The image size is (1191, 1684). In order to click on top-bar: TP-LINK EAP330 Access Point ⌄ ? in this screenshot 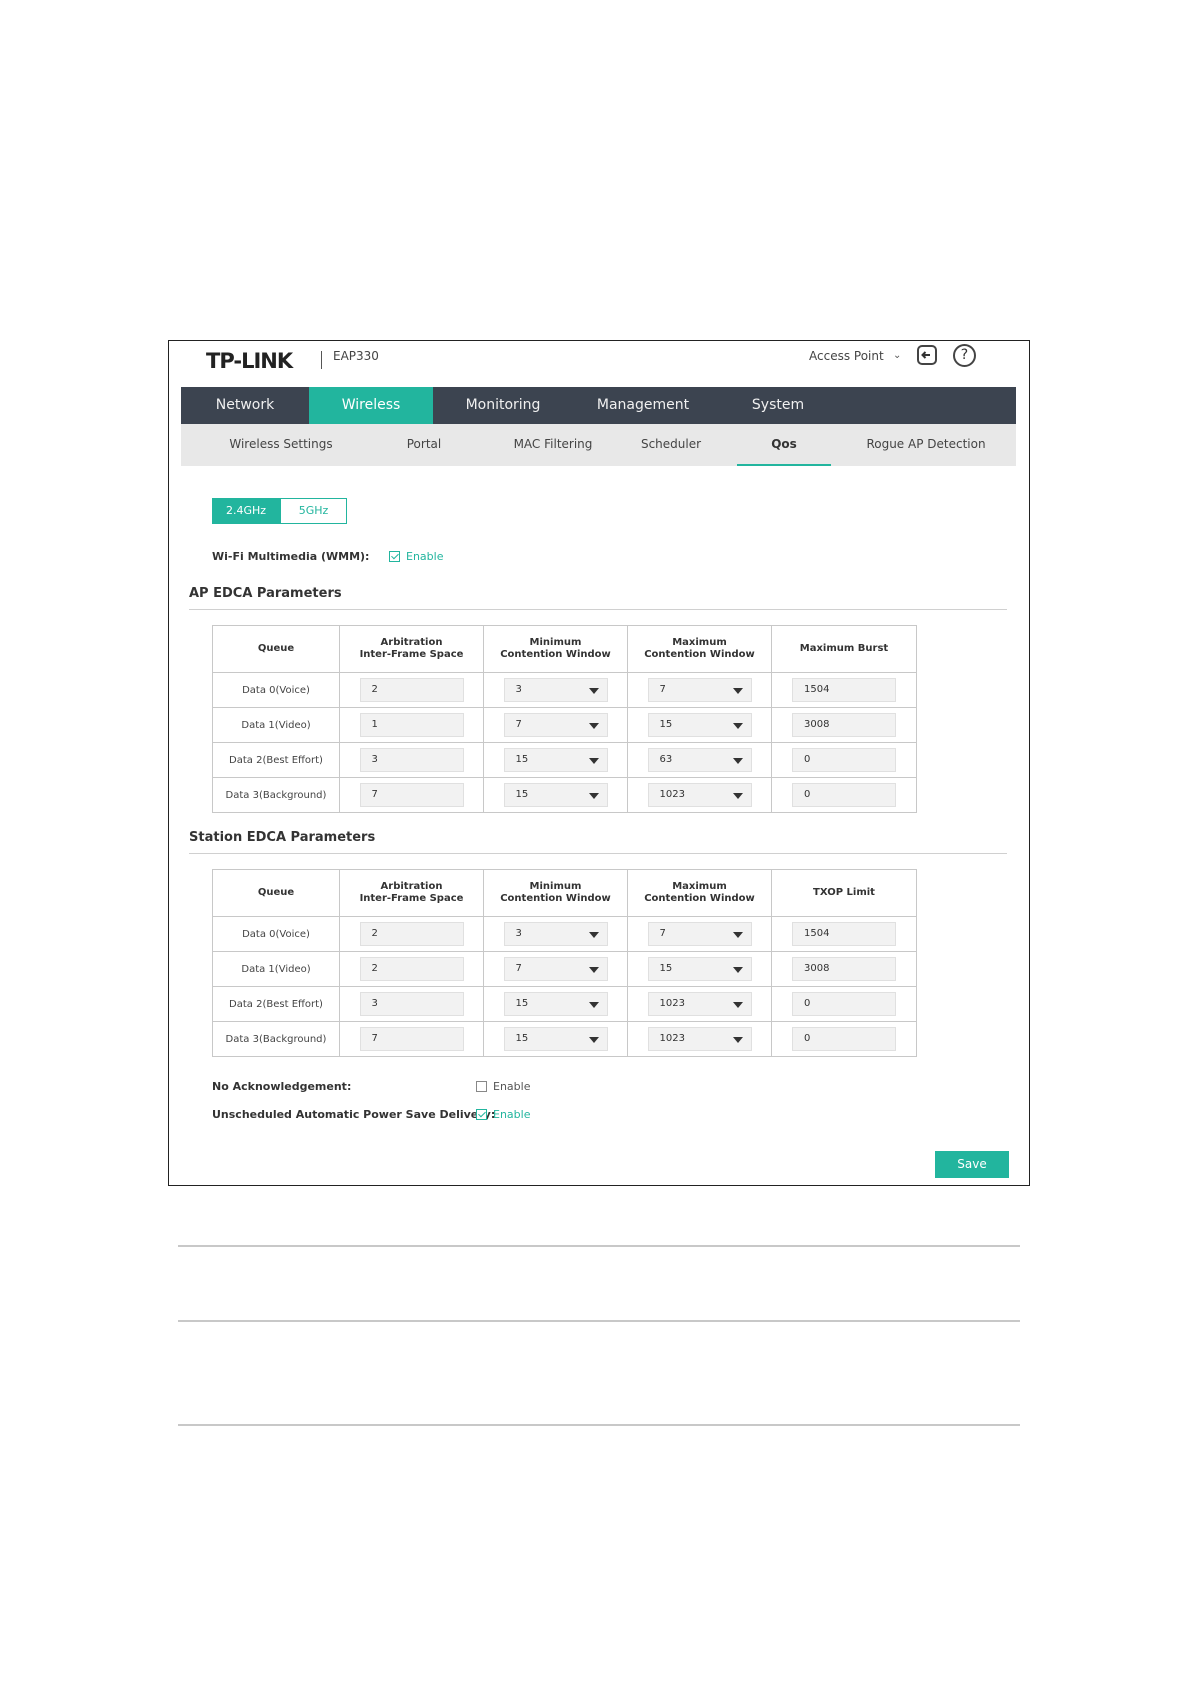, I will do `click(599, 364)`.